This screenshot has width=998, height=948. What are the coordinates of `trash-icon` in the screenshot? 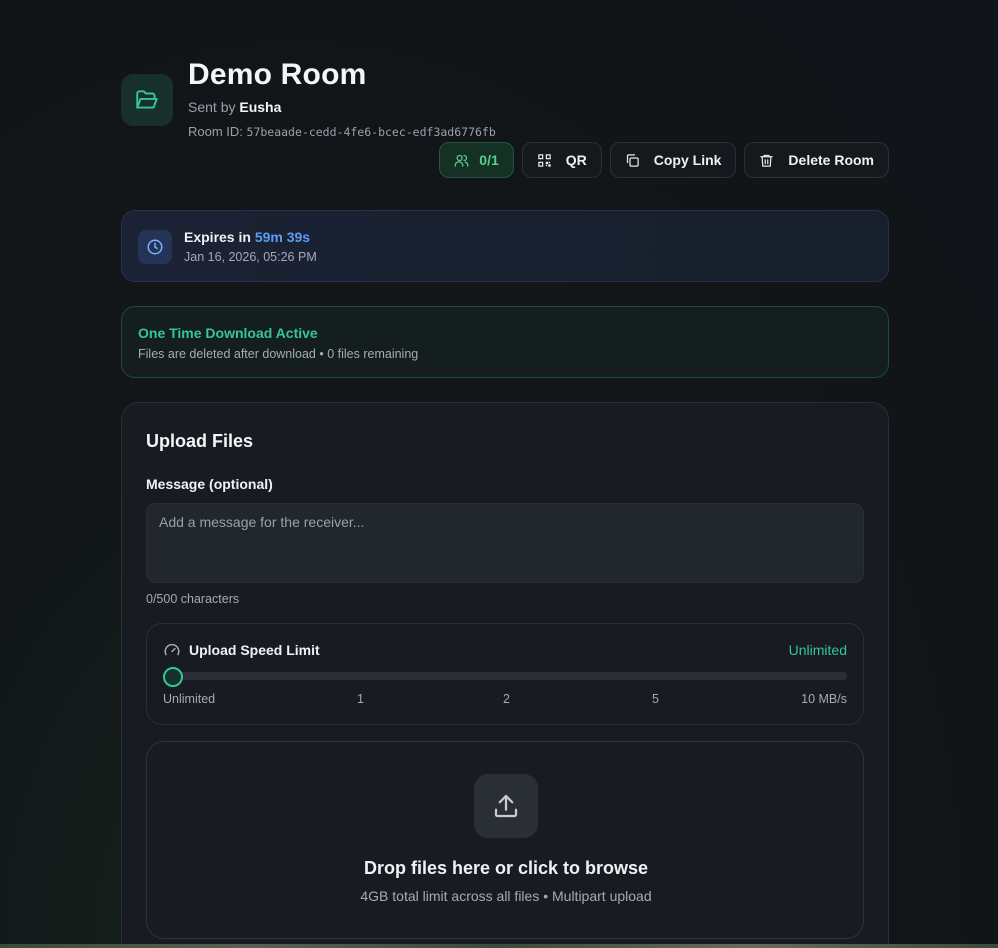 It's located at (767, 160).